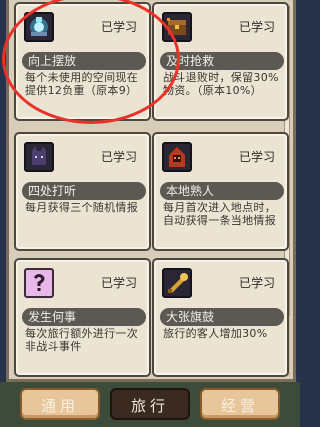 The image size is (320, 427). Describe the element at coordinates (177, 157) in the screenshot. I see `hooded-figure-icon` at that location.